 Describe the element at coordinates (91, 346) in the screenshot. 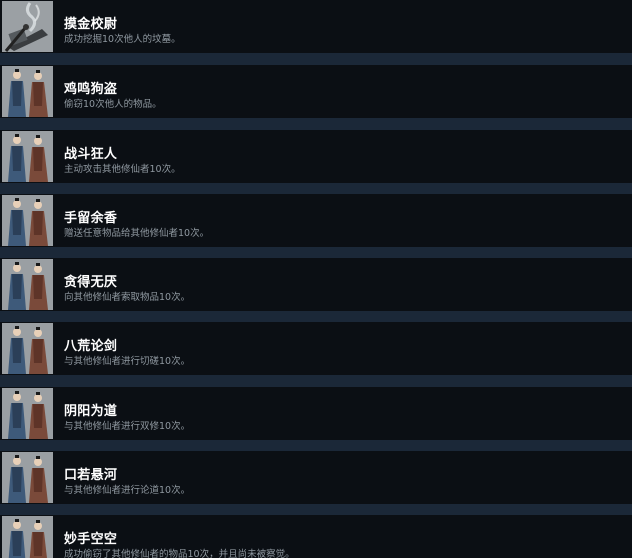

I see `achievement-title: 八荒论剑` at that location.